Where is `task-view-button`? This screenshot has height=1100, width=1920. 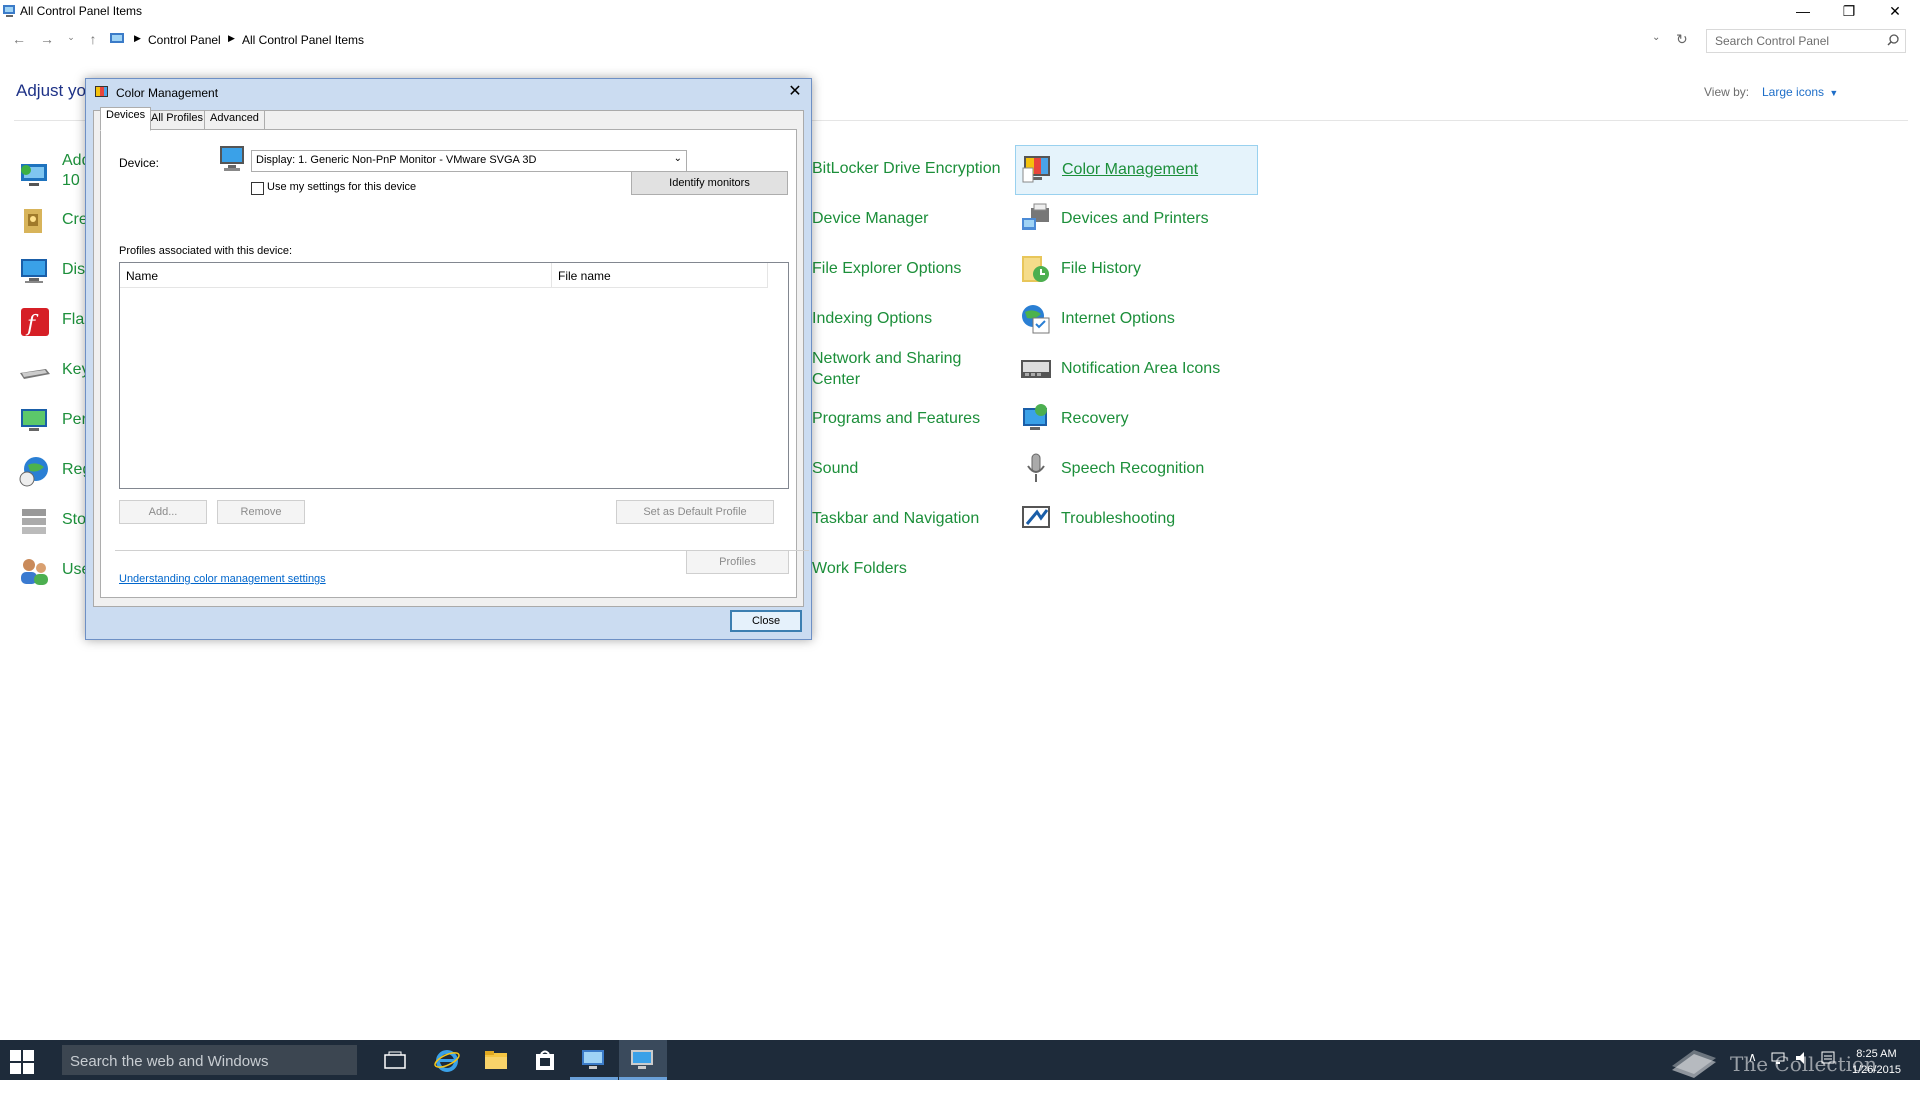 task-view-button is located at coordinates (395, 1060).